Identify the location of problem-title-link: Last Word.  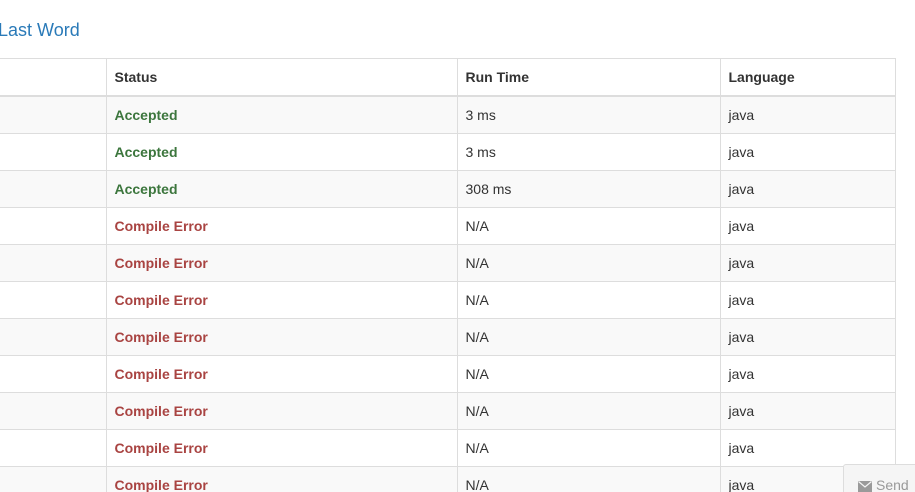
(40, 30).